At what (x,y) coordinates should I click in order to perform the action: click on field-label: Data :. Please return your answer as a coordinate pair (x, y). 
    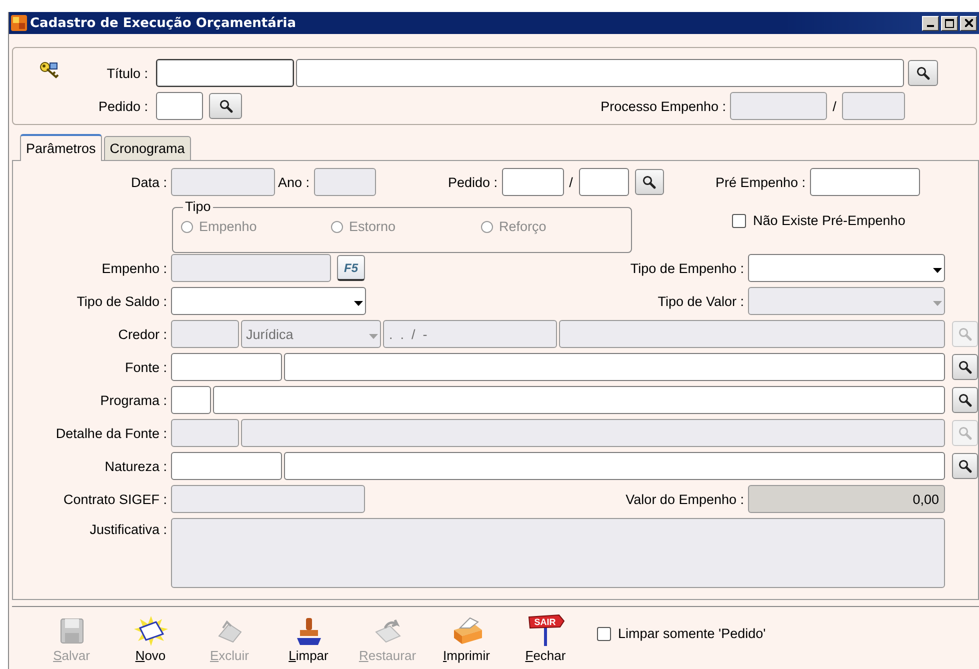
    Looking at the image, I should click on (149, 182).